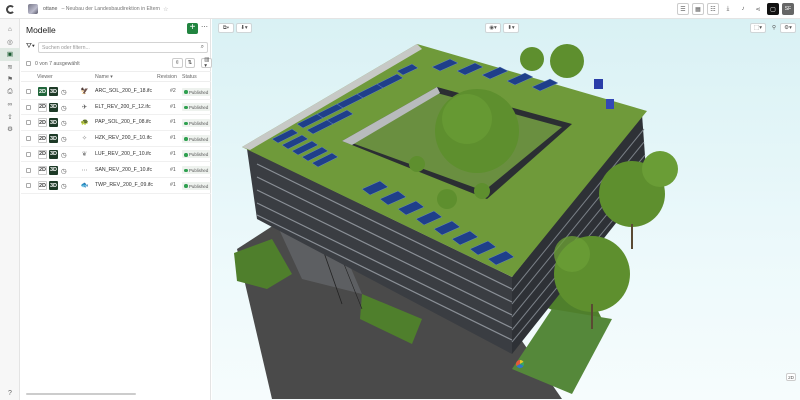 Image resolution: width=800 pixels, height=400 pixels. I want to click on layers-icon: ≋, so click(10, 67).